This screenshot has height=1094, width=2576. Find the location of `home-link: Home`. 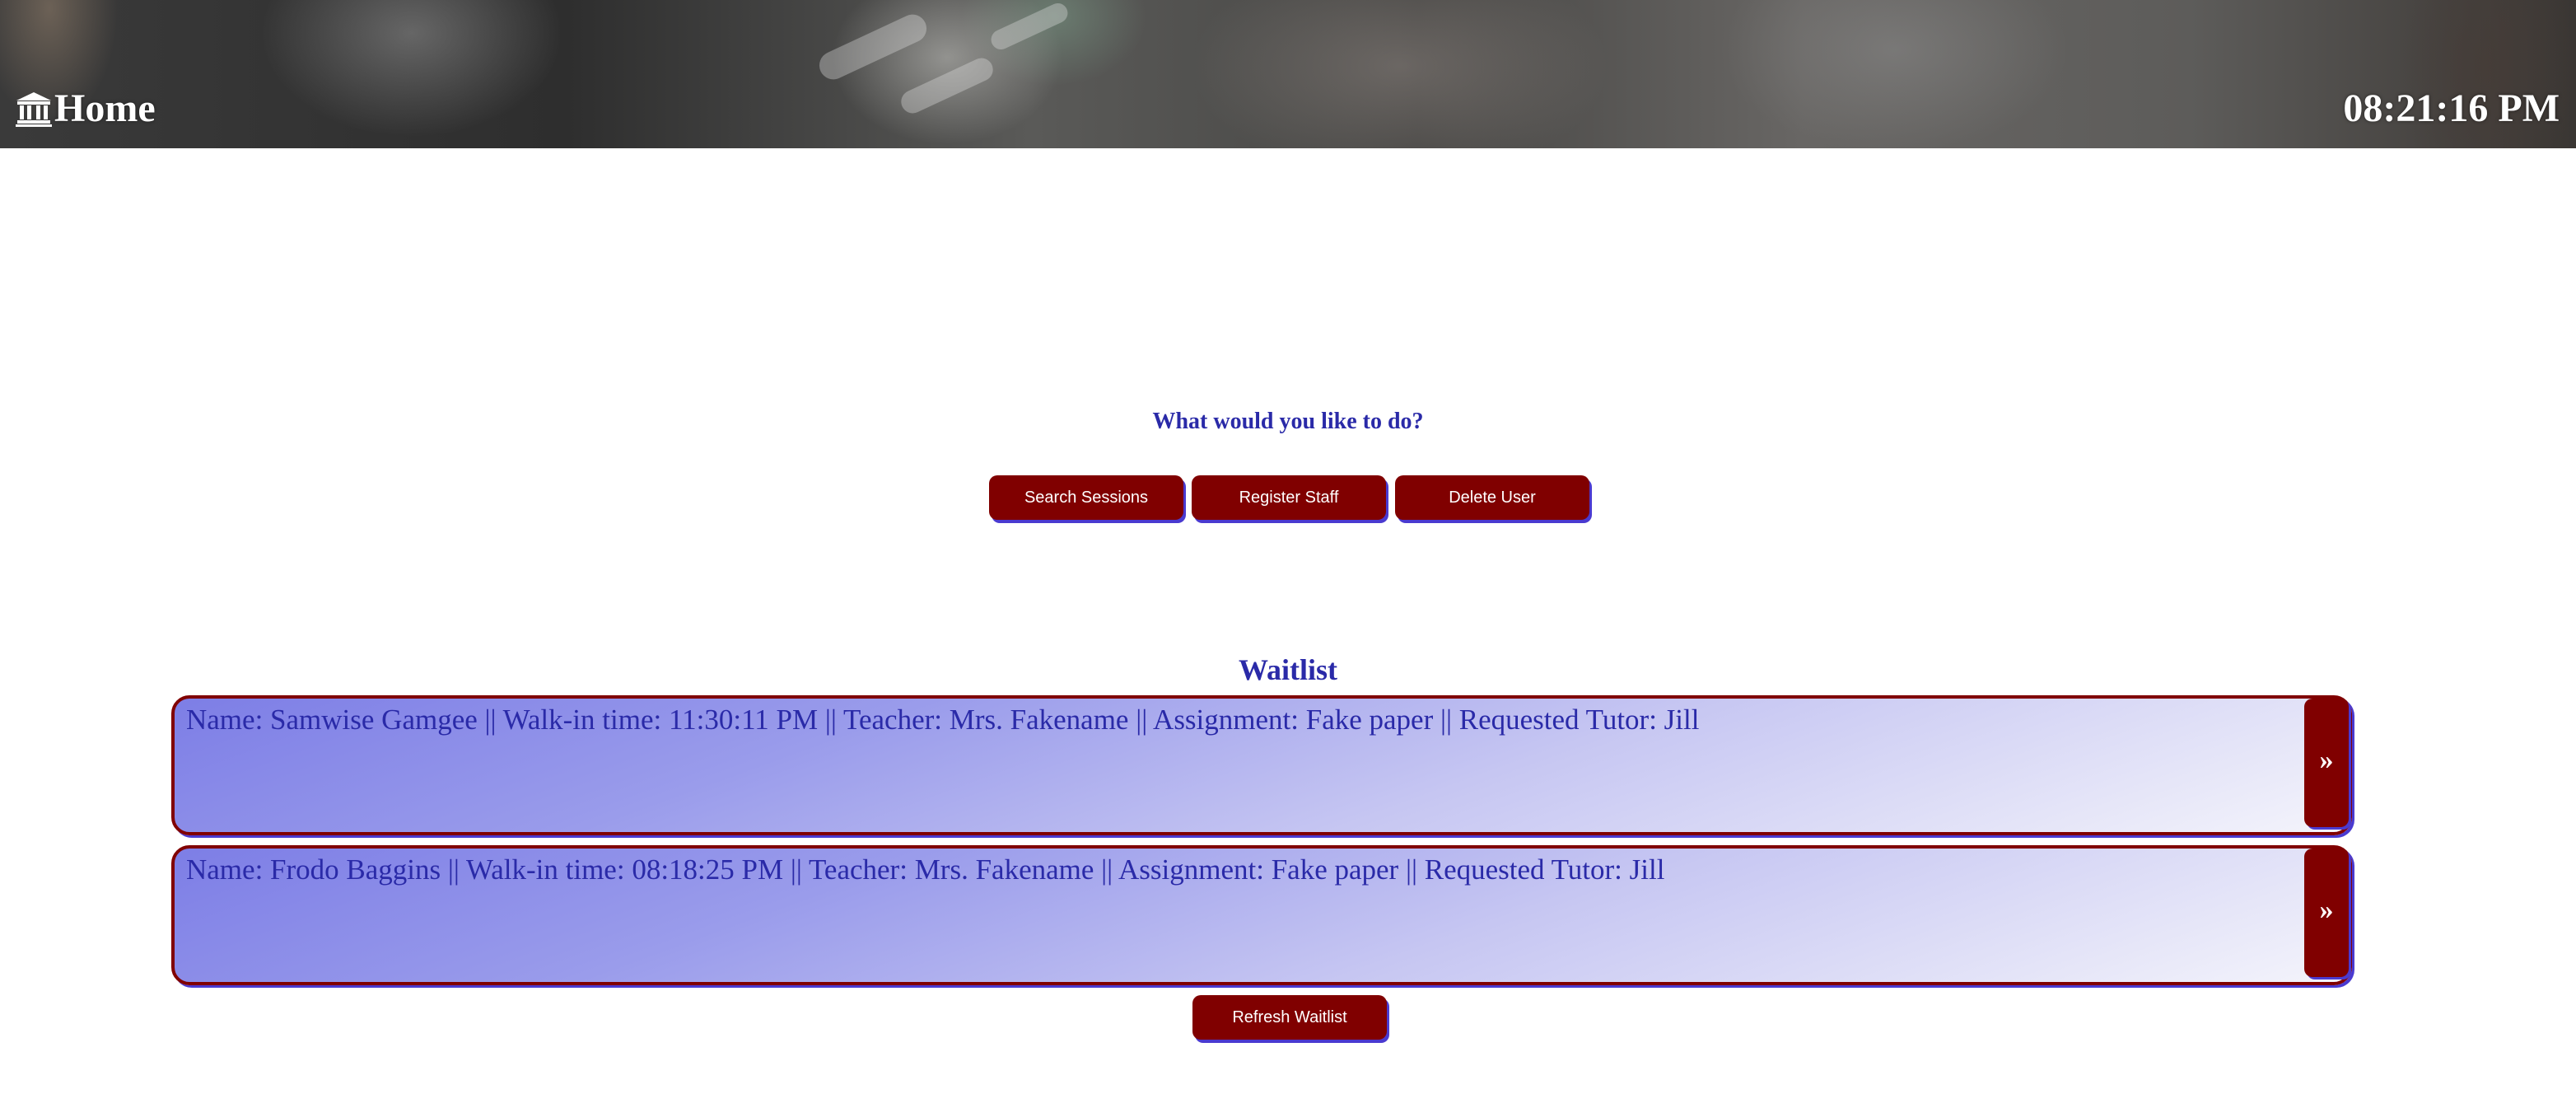

home-link: Home is located at coordinates (85, 108).